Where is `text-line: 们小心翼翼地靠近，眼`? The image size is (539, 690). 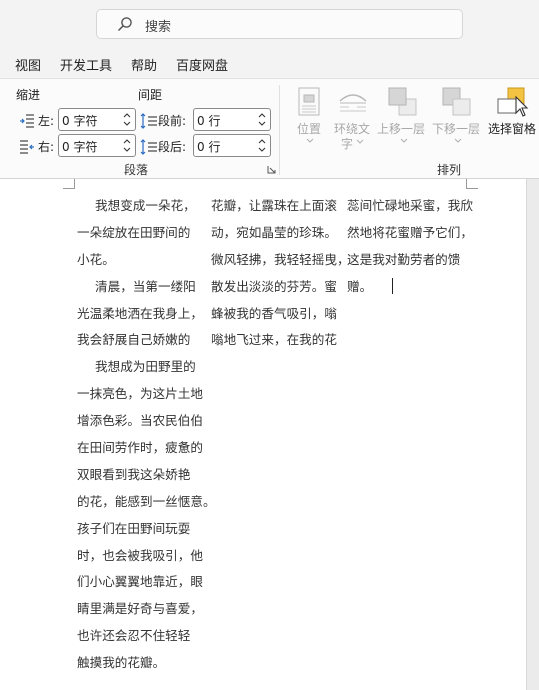 text-line: 们小心翼翼地靠近，眼 is located at coordinates (140, 582).